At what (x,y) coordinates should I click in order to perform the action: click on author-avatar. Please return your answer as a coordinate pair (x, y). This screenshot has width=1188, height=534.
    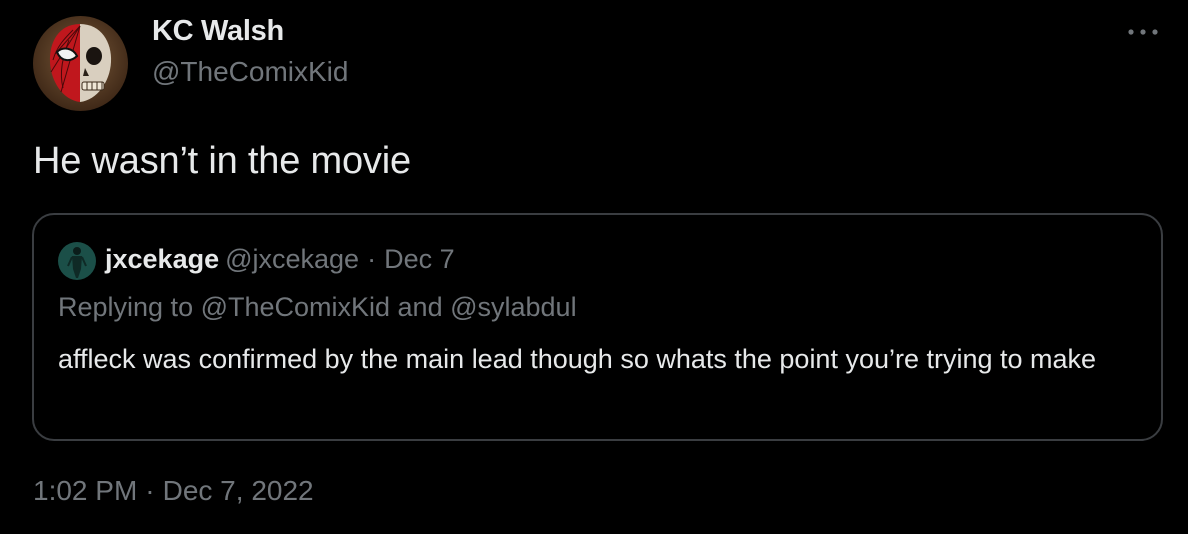
    Looking at the image, I should click on (80, 63).